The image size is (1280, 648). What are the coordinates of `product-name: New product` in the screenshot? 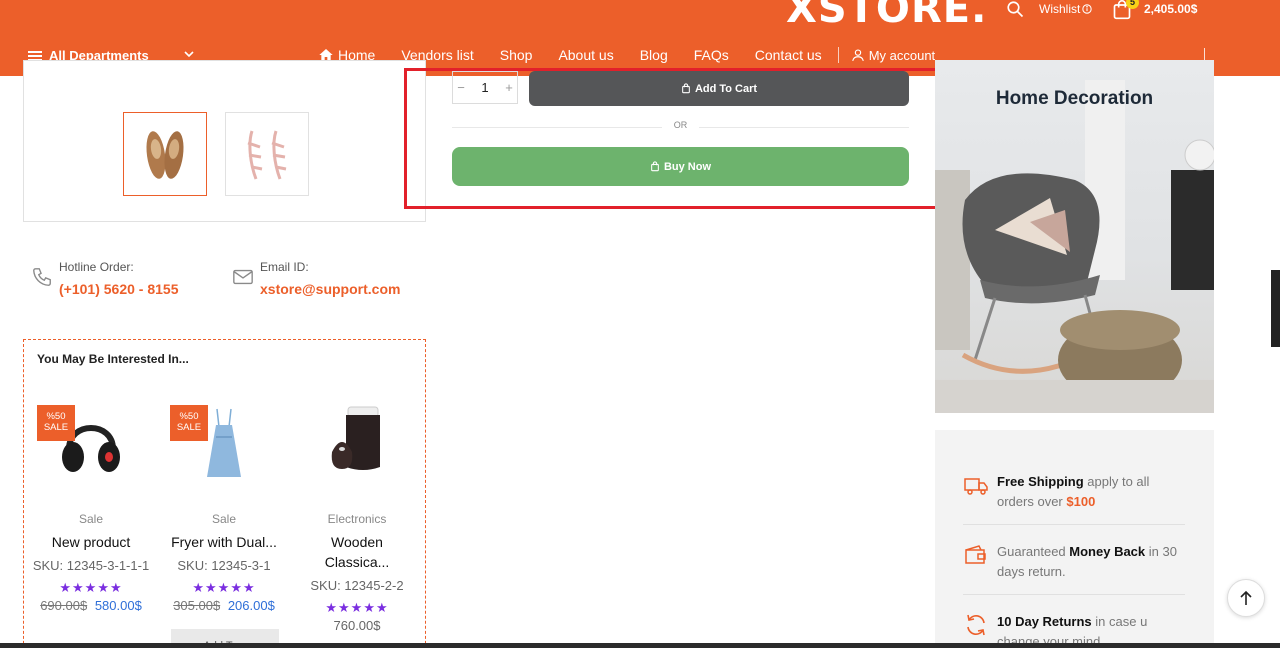 It's located at (91, 542).